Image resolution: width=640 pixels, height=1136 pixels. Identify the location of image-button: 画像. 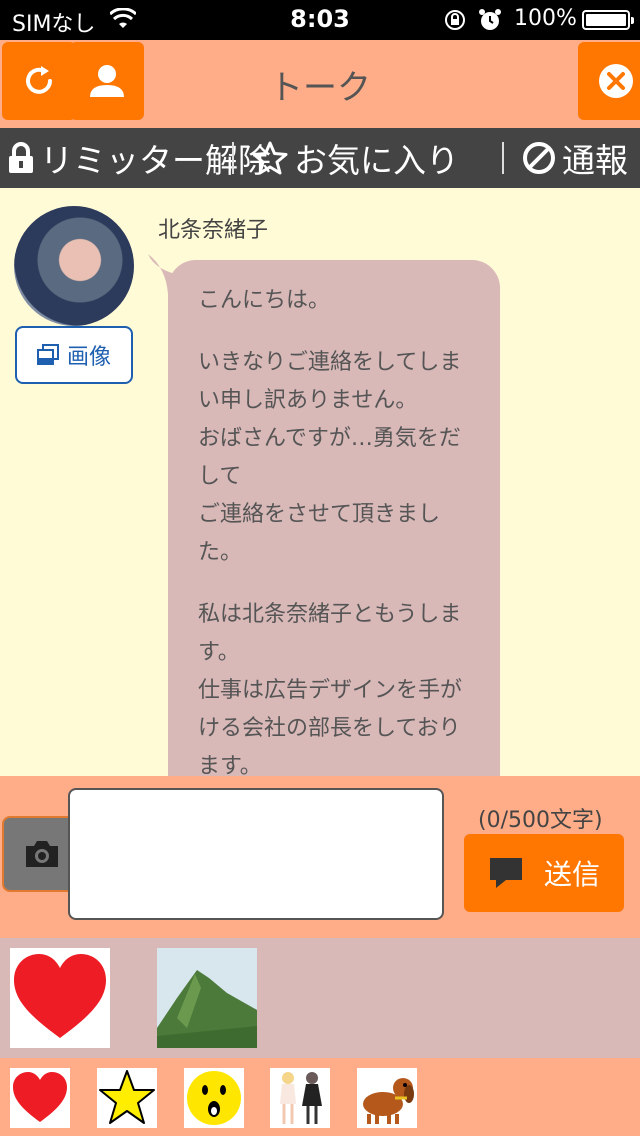
(74, 355).